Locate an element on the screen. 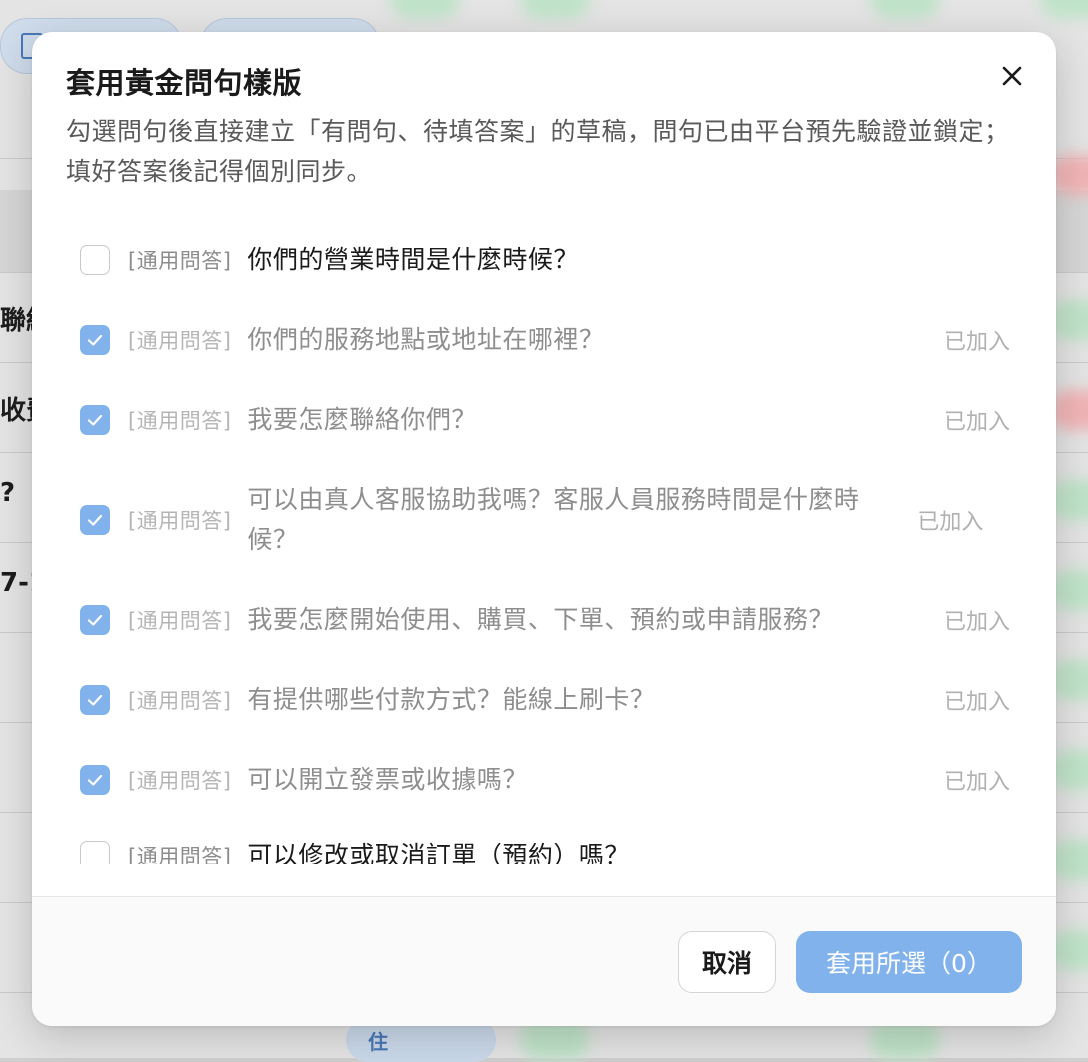 This screenshot has width=1088, height=1062. question-text: 有提供哪些付款方式？能線上刷卡？ is located at coordinates (451, 699).